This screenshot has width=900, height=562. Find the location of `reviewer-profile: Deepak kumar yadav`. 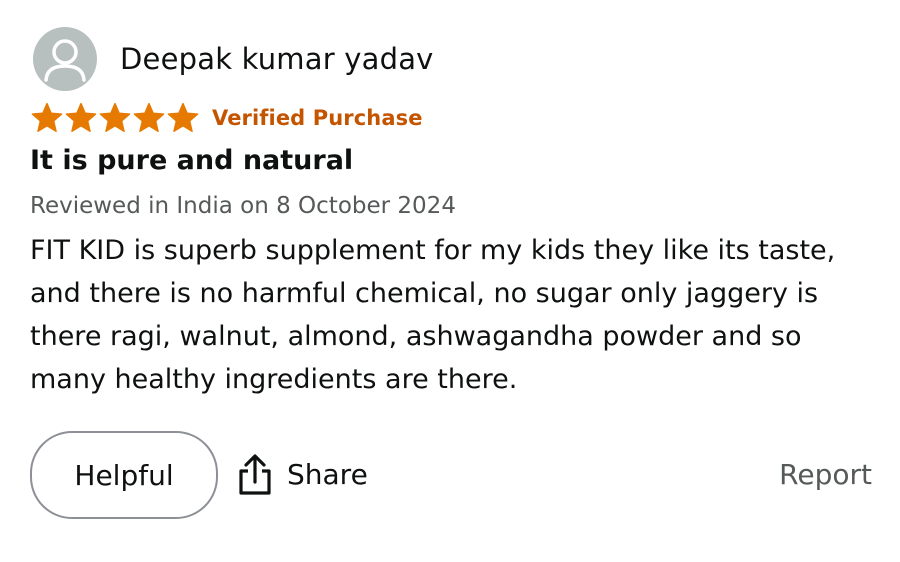

reviewer-profile: Deepak kumar yadav is located at coordinates (233, 59).